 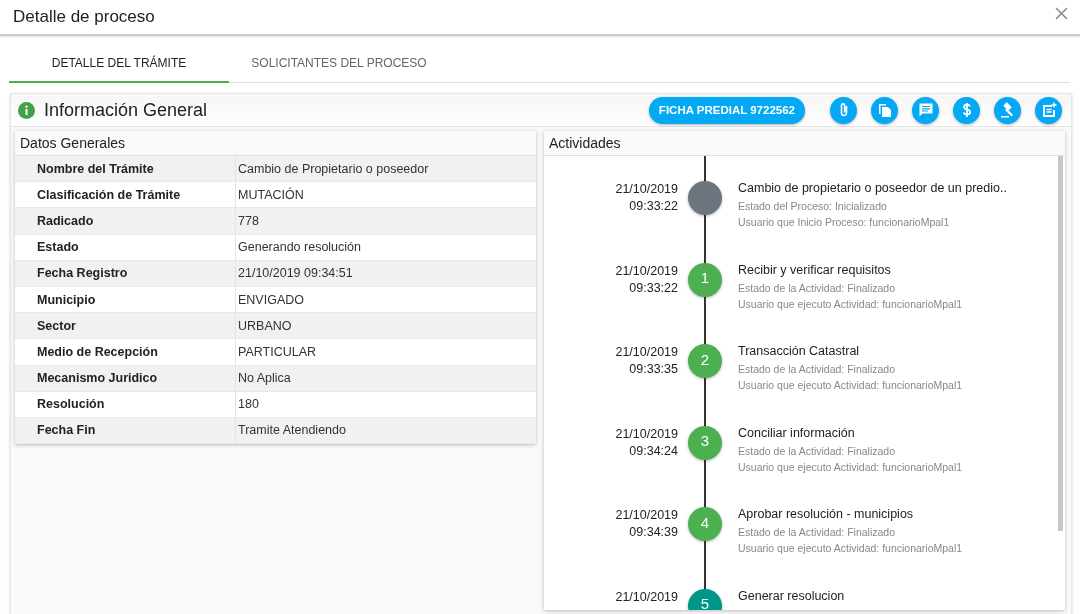 What do you see at coordinates (813, 206) in the screenshot?
I see `activity-detail: Estado del Proceso: Inicializado` at bounding box center [813, 206].